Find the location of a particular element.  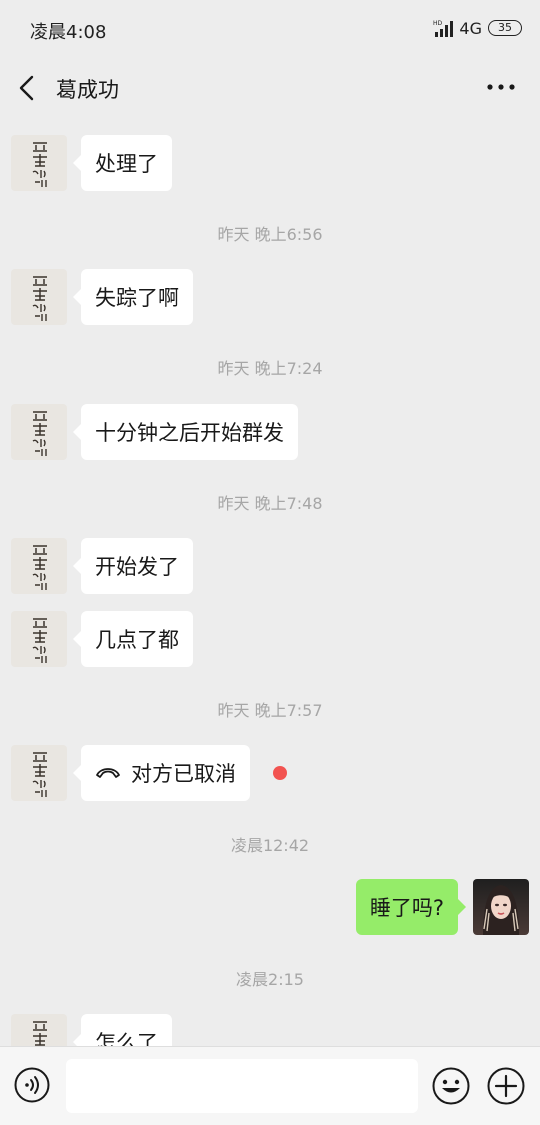

input-bar is located at coordinates (270, 1085).